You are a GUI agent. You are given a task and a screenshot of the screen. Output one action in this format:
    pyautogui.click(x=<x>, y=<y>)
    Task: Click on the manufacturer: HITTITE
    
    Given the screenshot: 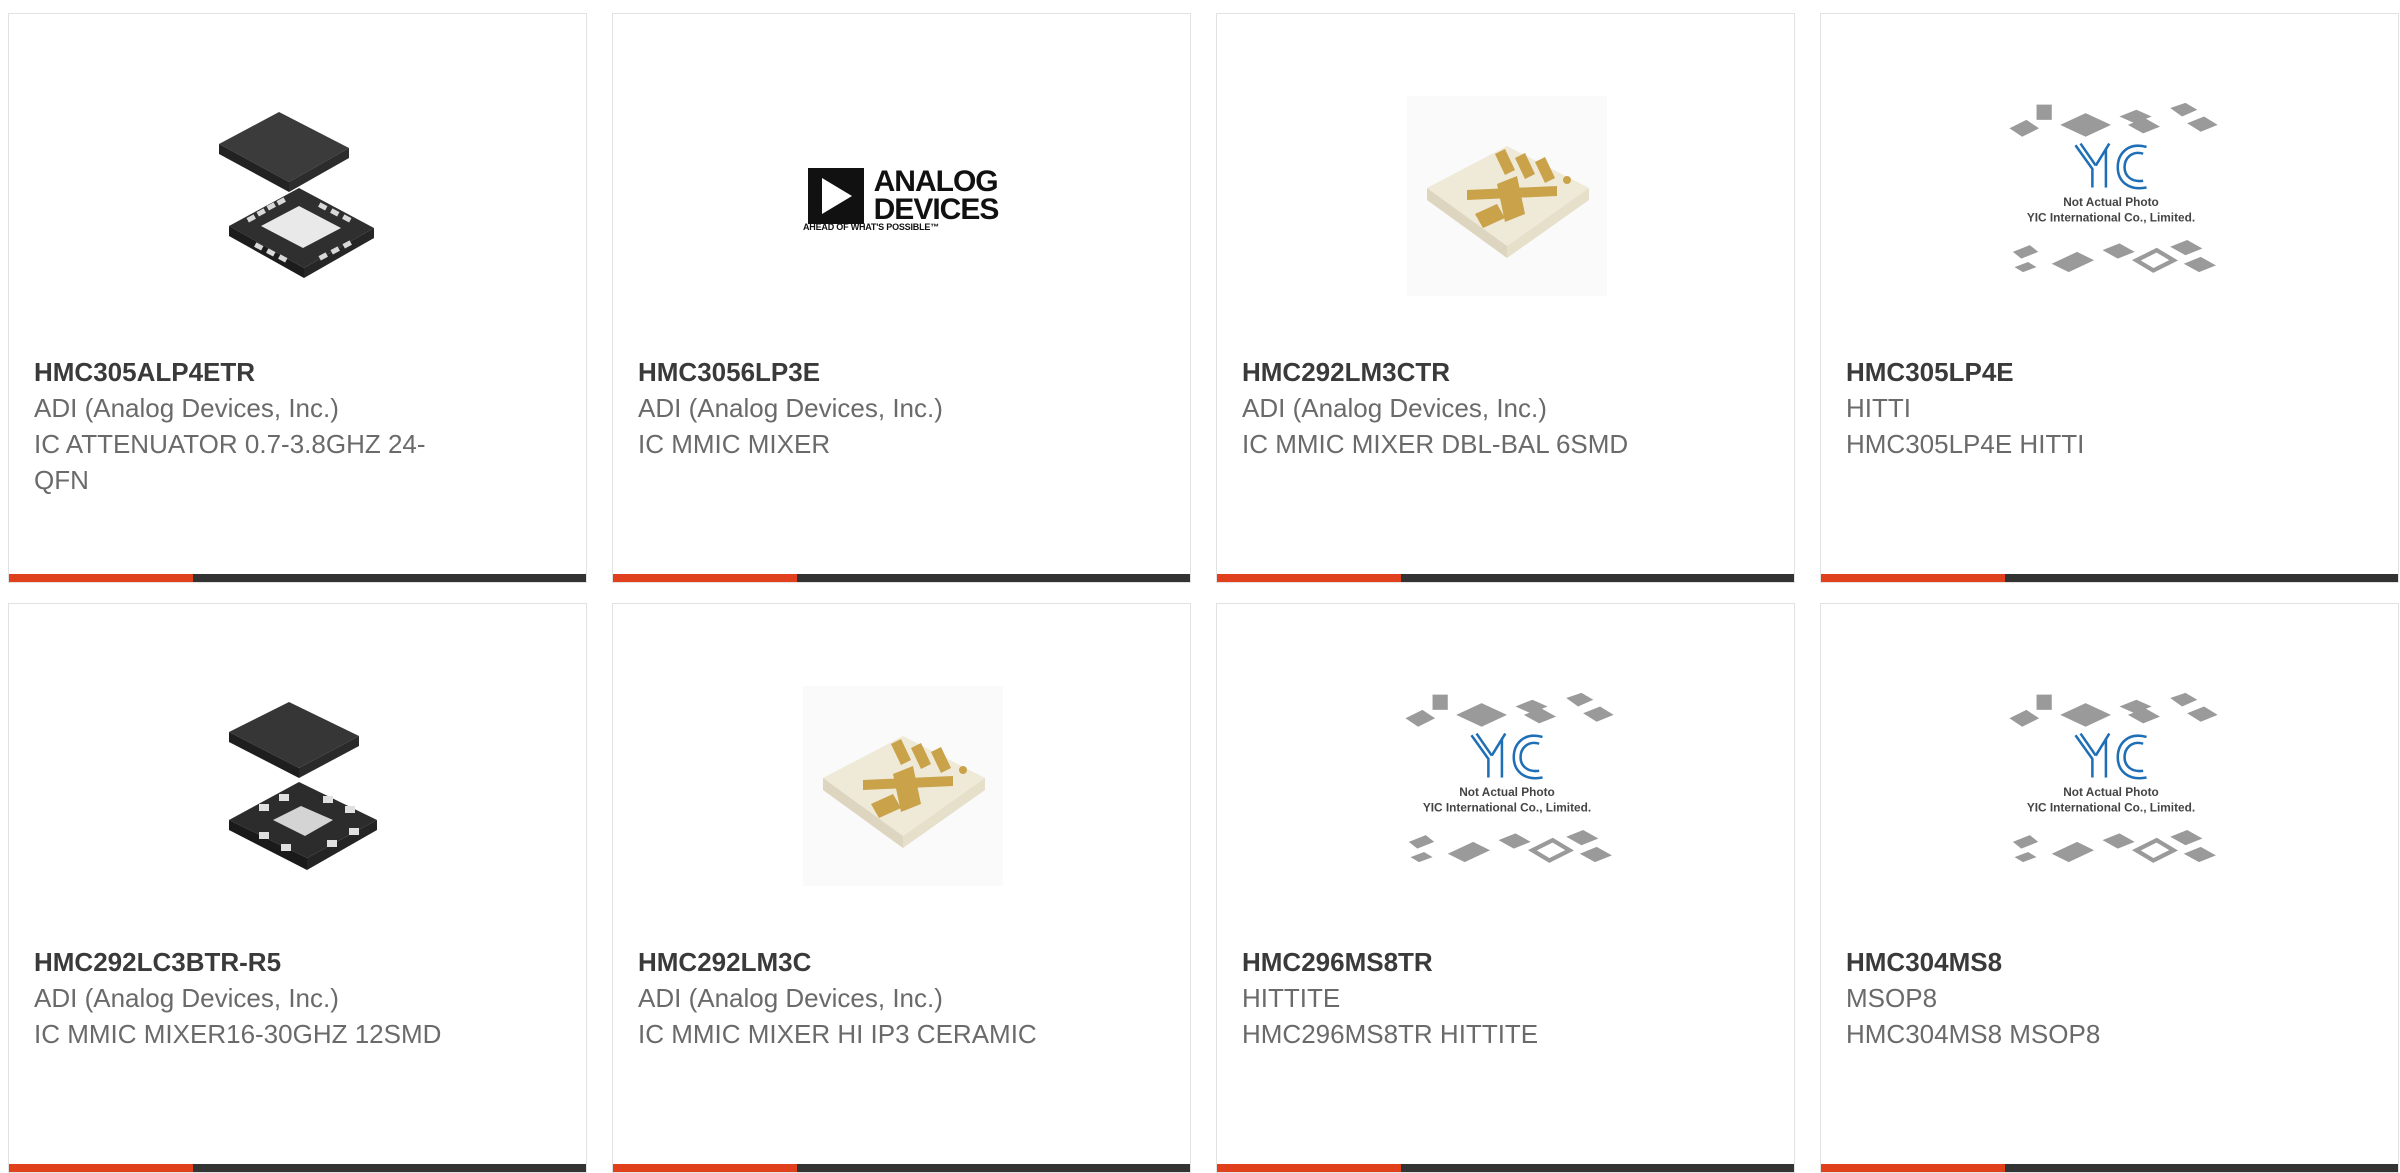 What is the action you would take?
    pyautogui.click(x=1291, y=998)
    